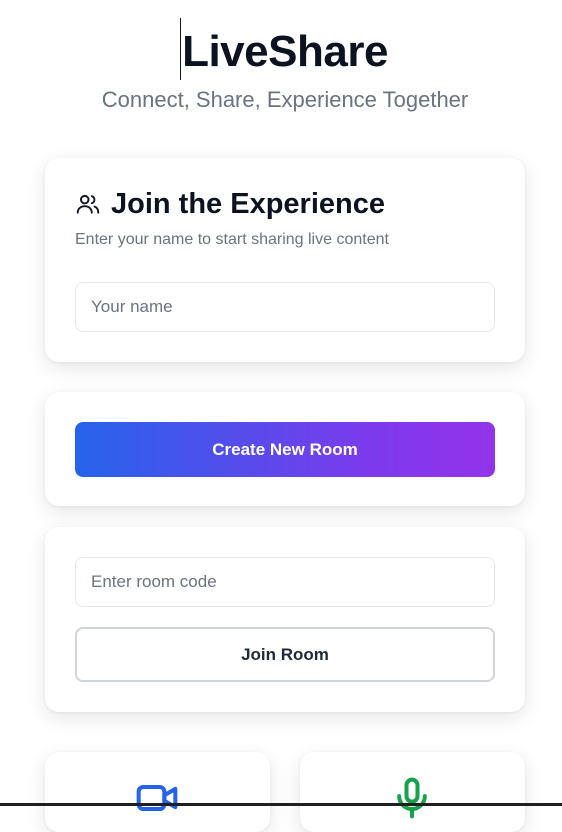 This screenshot has height=832, width=562. I want to click on microphone-icon, so click(412, 798).